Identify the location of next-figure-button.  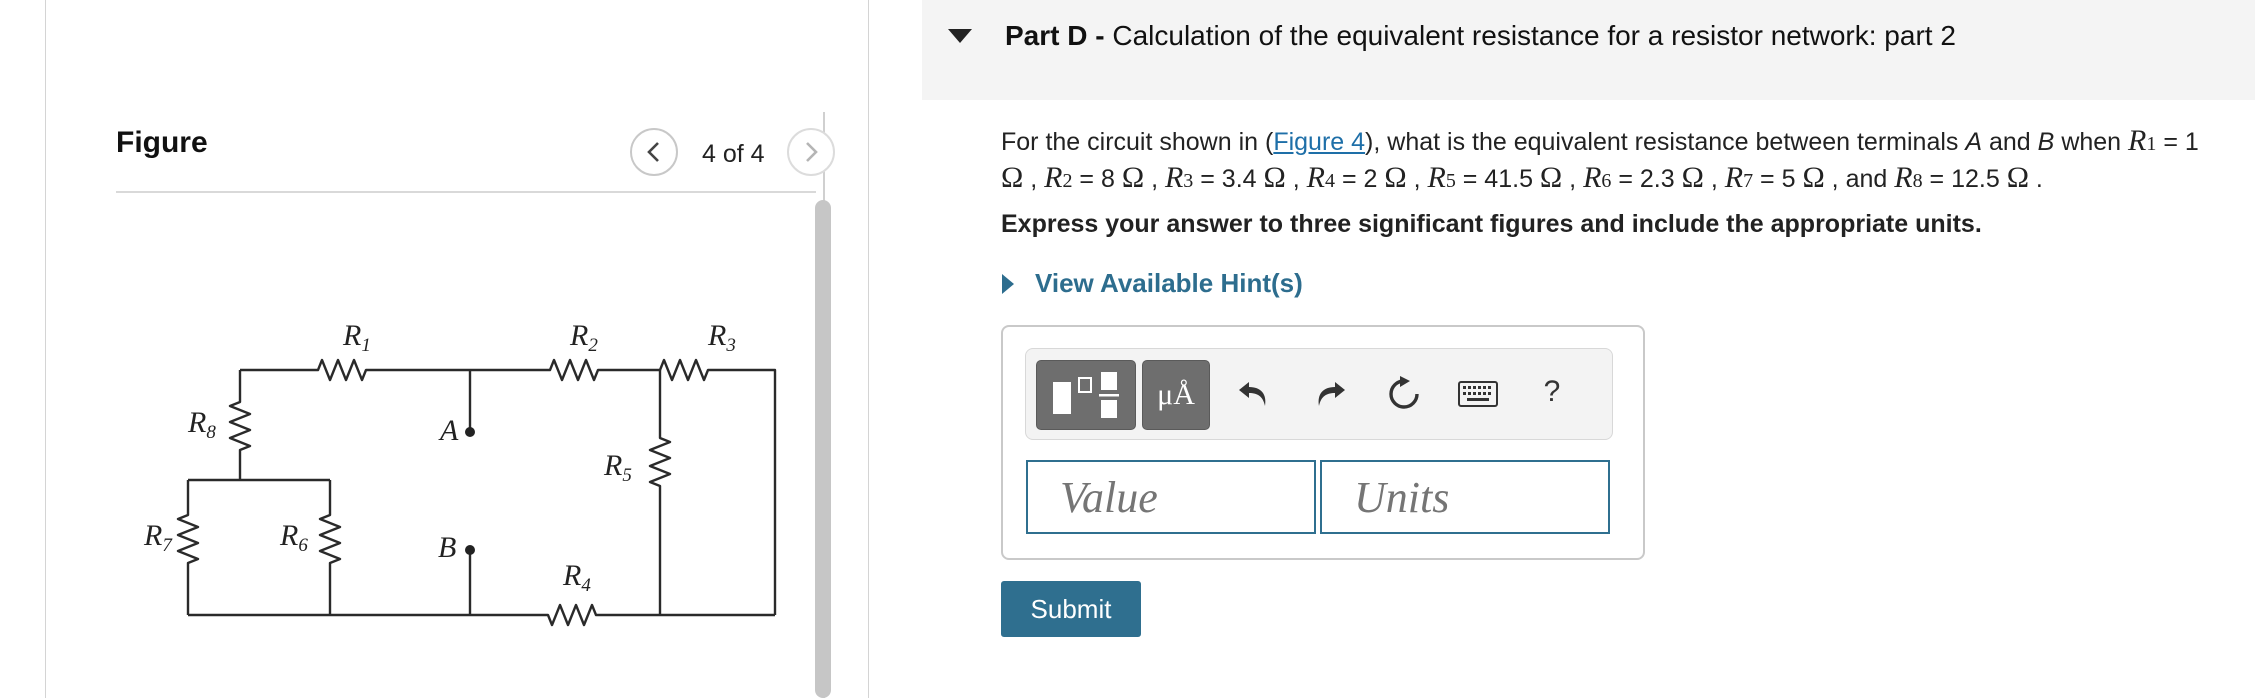
(811, 152).